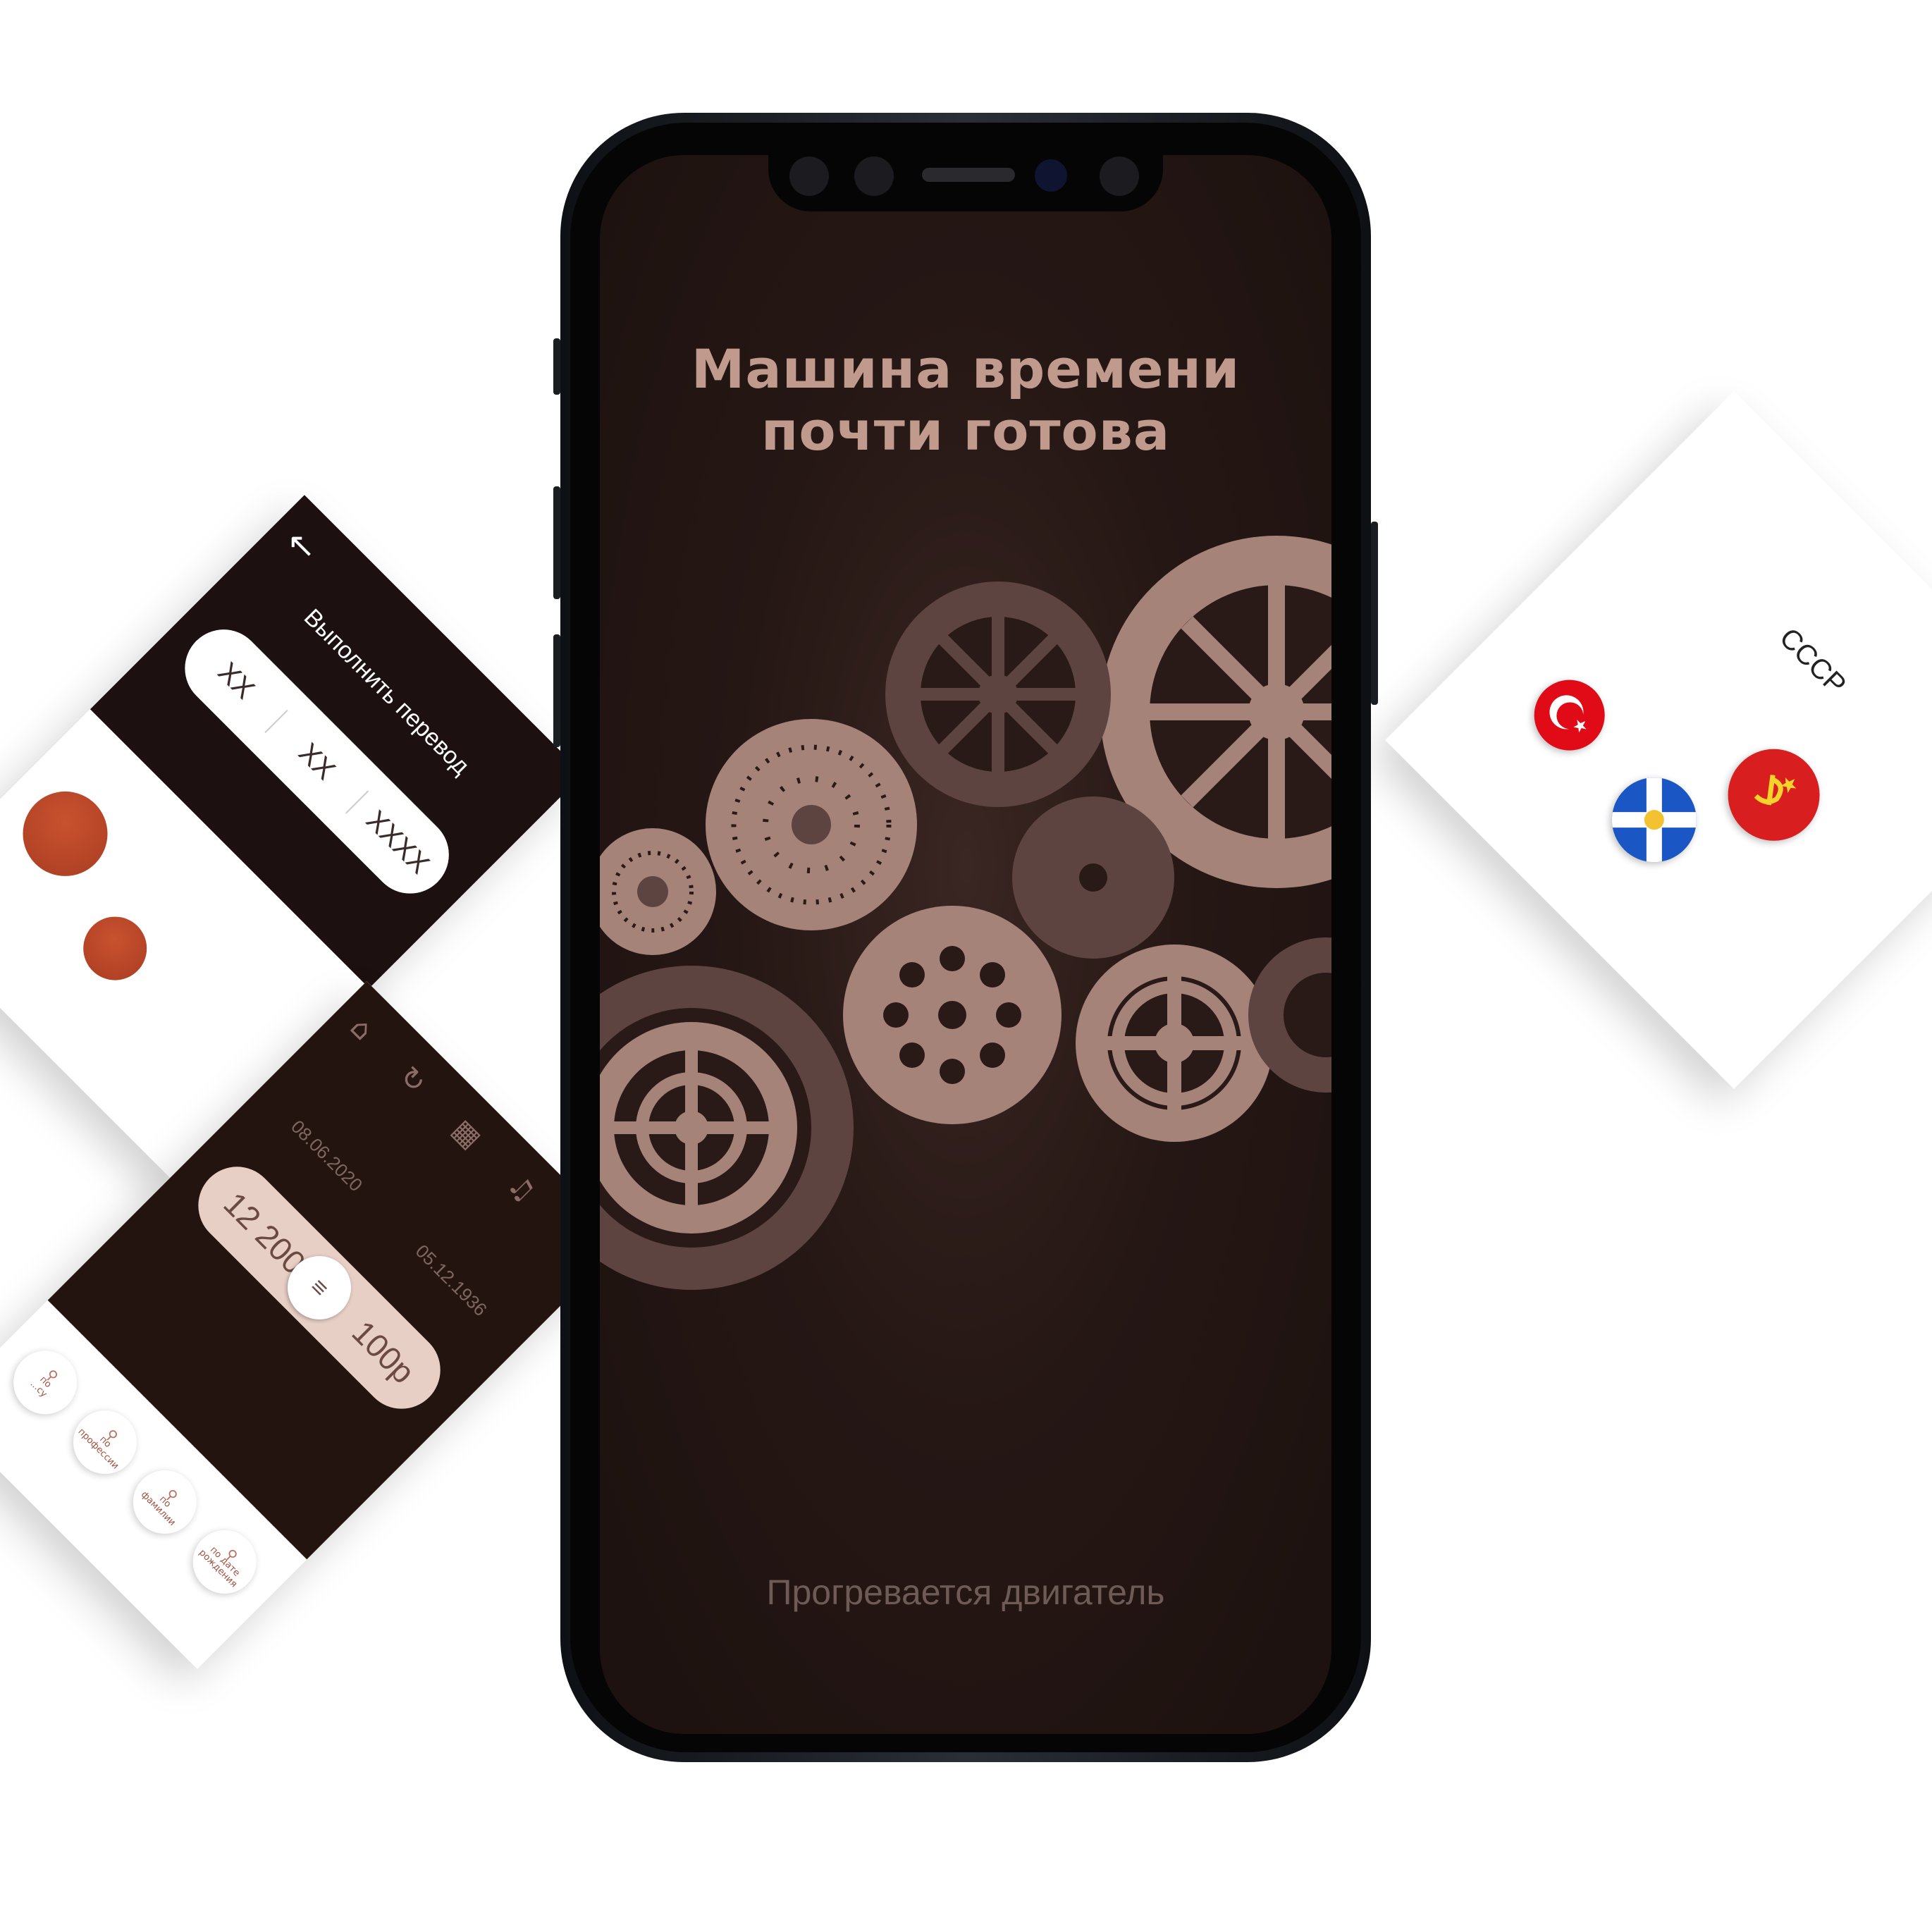 The image size is (1932, 1932). I want to click on turkey-flag, so click(1569, 715).